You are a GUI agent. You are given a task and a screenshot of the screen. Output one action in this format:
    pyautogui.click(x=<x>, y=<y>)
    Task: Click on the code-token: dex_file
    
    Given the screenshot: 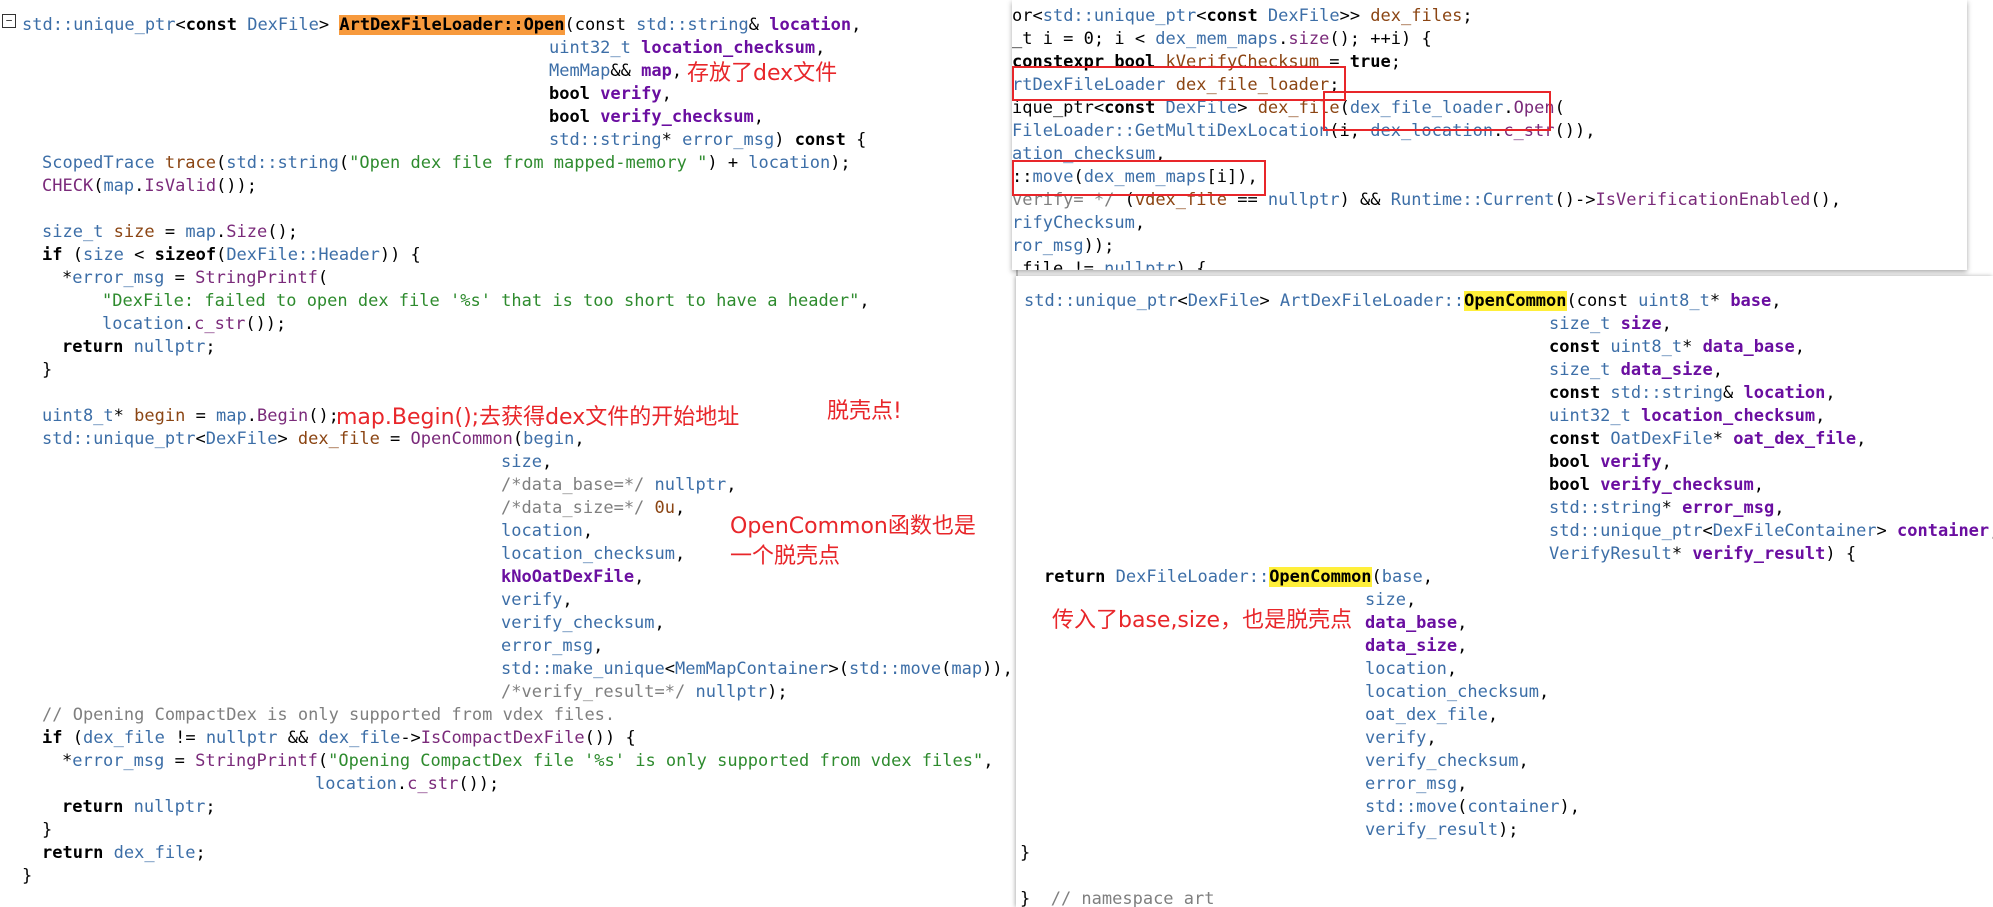 What is the action you would take?
    pyautogui.click(x=359, y=738)
    